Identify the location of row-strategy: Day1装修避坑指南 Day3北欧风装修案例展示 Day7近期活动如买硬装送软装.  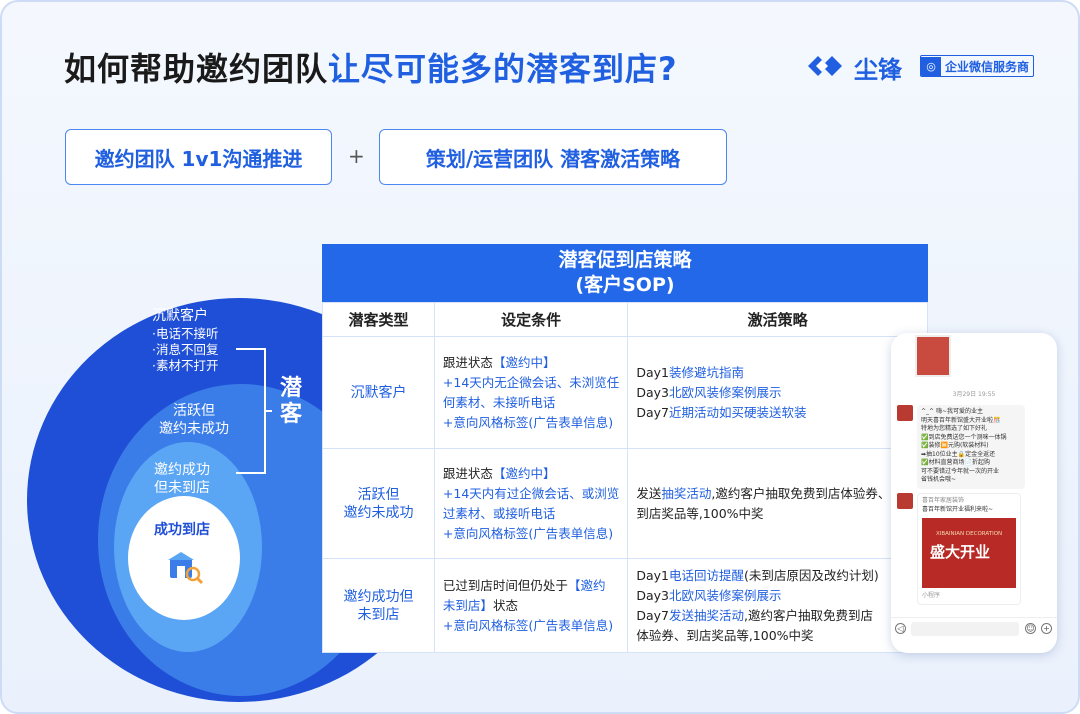
(777, 392).